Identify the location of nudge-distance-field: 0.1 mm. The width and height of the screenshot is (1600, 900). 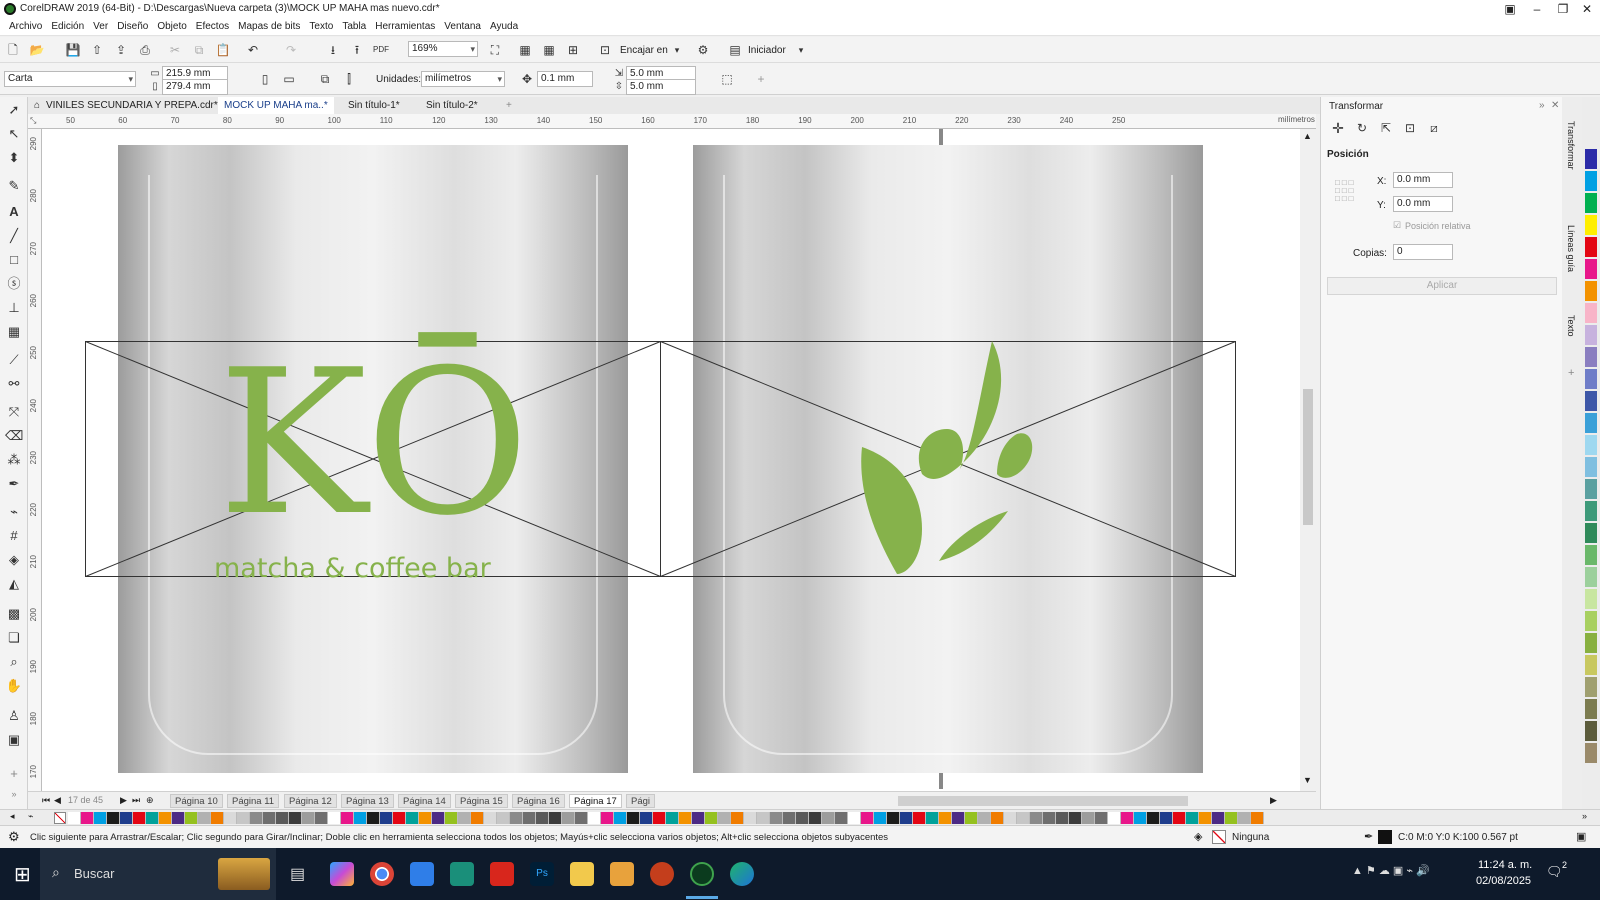
(565, 79).